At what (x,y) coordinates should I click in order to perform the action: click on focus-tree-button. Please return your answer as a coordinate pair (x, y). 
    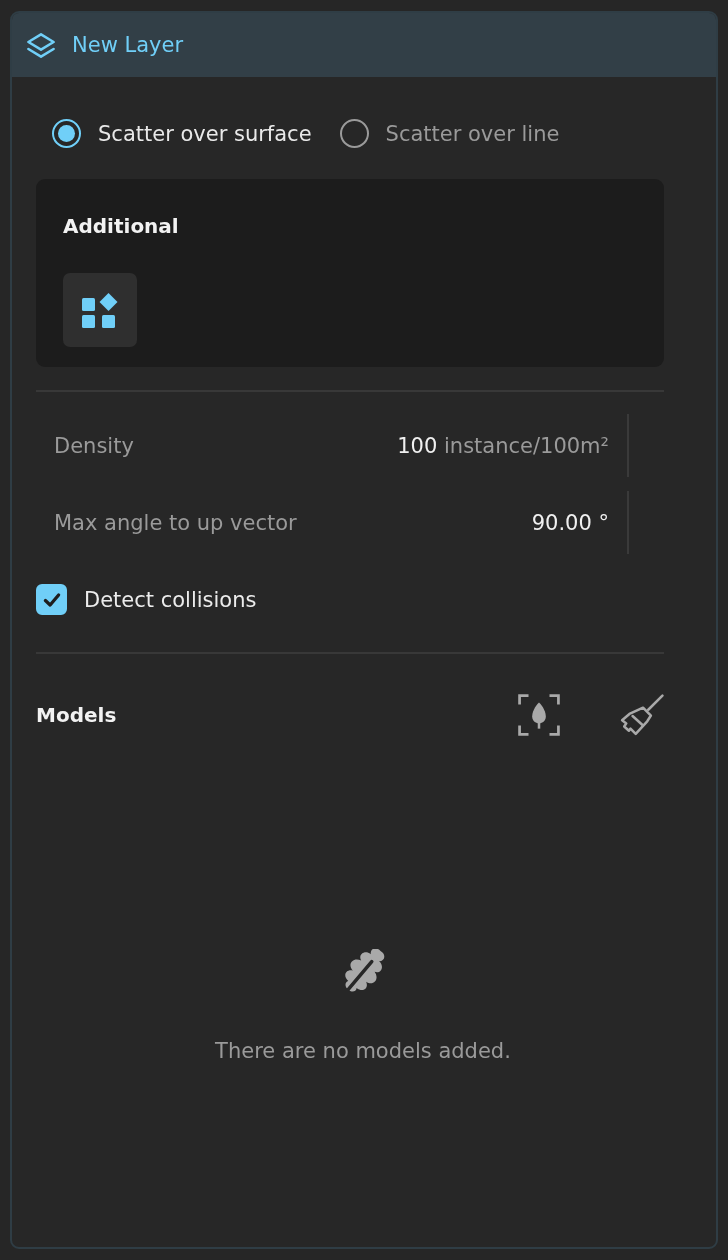
    Looking at the image, I should click on (539, 715).